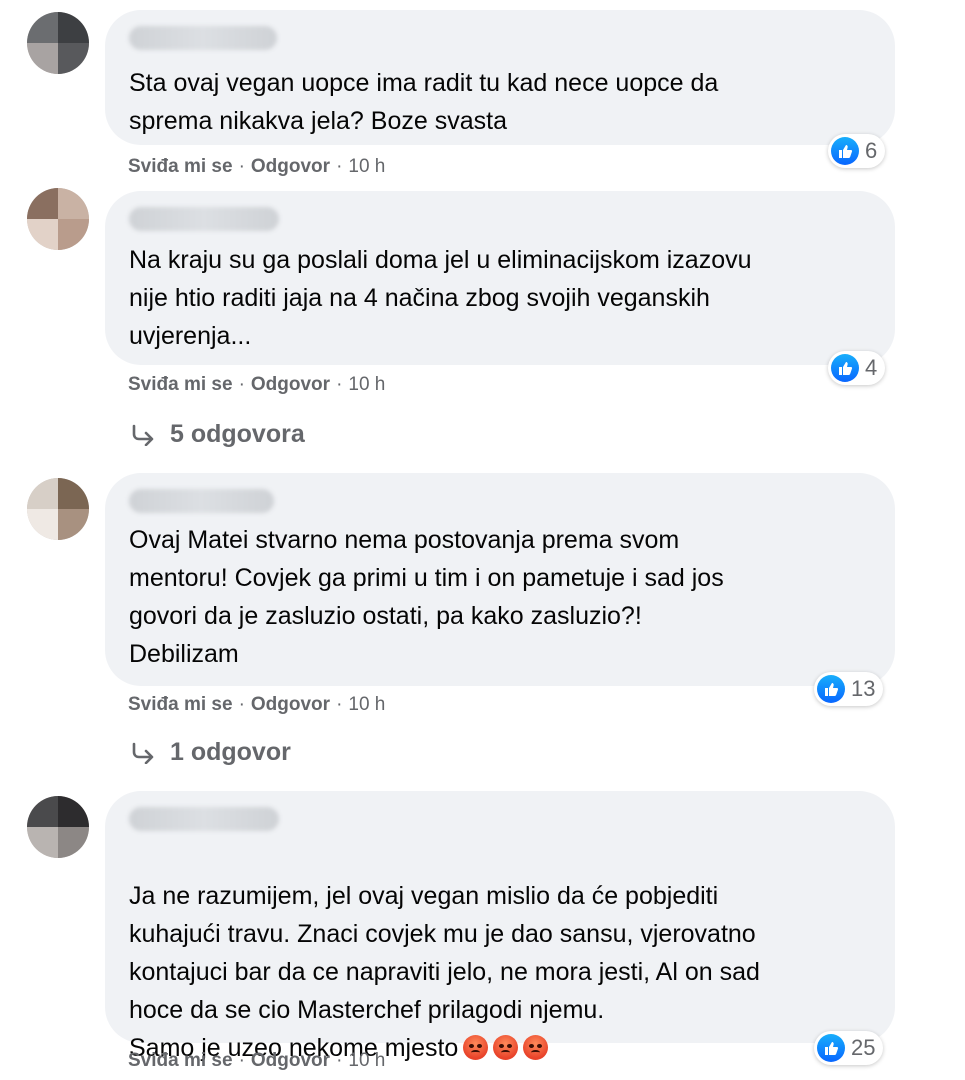 This screenshot has height=1080, width=965. What do you see at coordinates (849, 689) in the screenshot?
I see `reaction-summary: 13` at bounding box center [849, 689].